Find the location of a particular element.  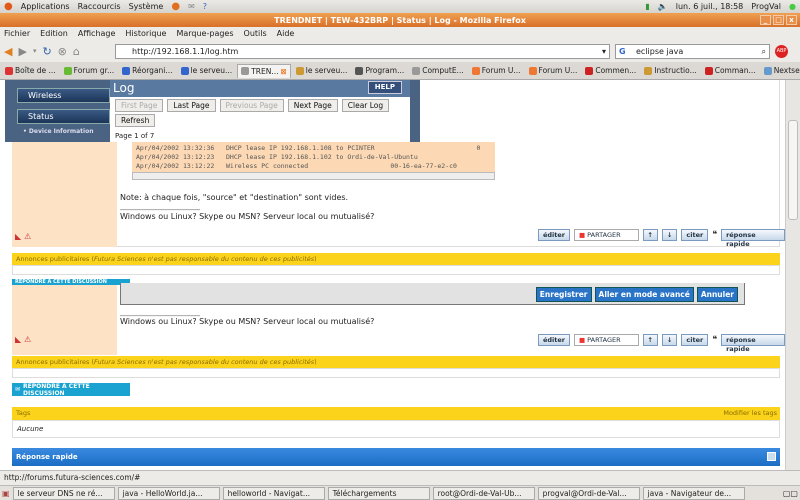

close-tab-icon: ⊠ is located at coordinates (283, 71).